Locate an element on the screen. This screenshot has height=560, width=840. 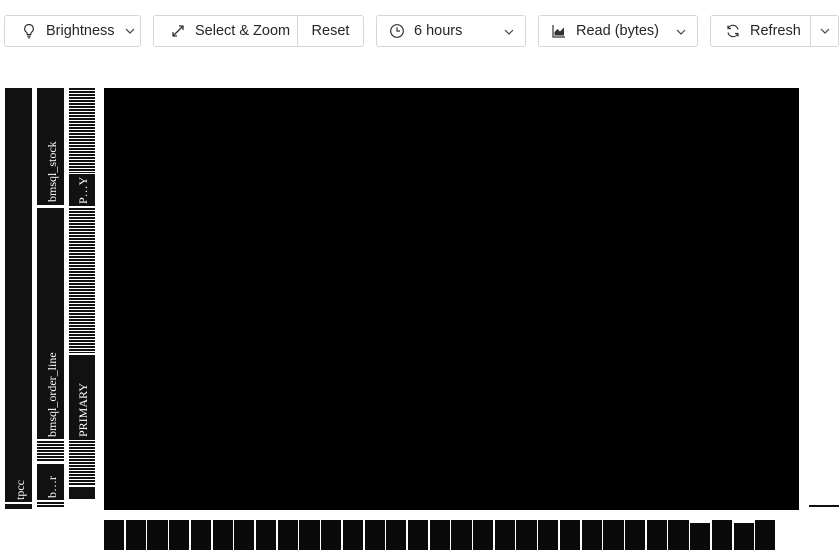
refresh-options-button is located at coordinates (824, 31).